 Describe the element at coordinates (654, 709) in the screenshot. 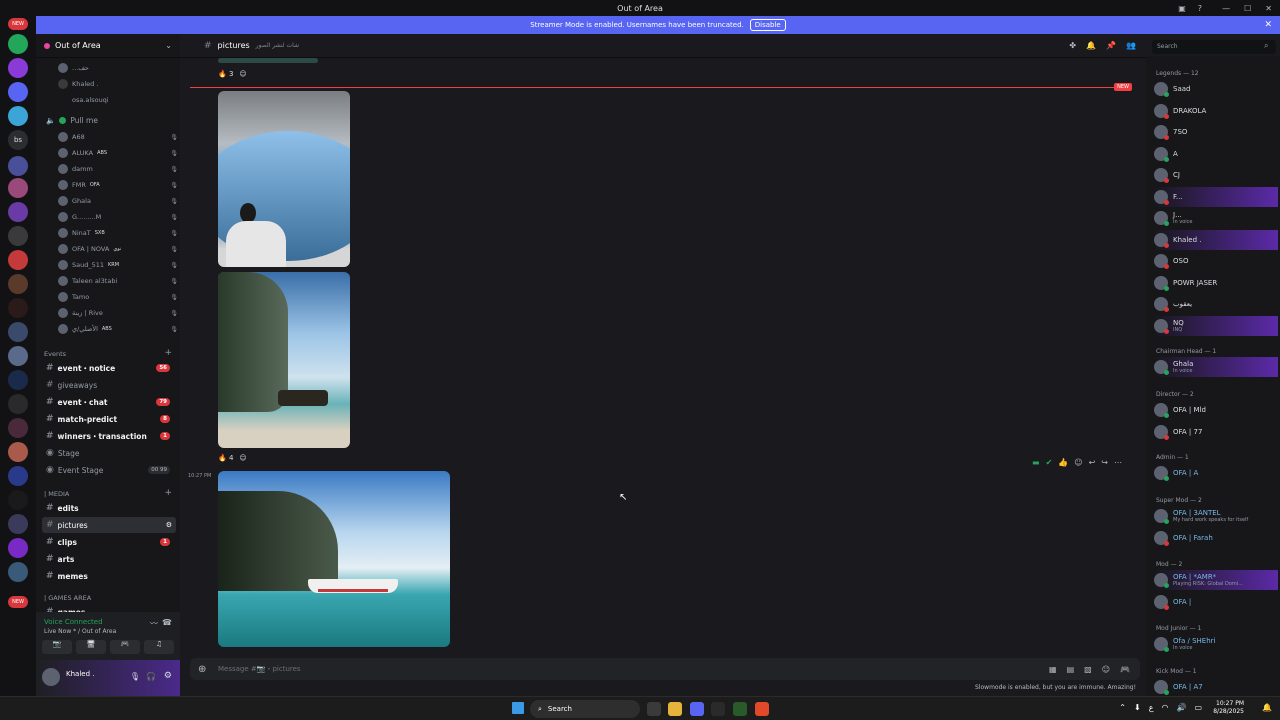

I see `task-view-icon` at that location.